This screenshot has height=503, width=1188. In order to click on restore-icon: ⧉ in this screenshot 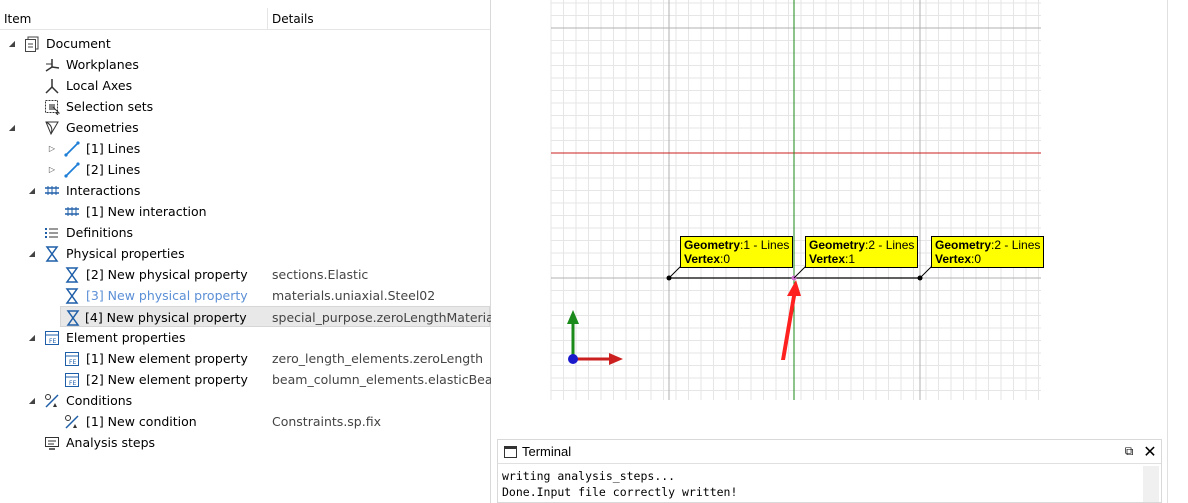, I will do `click(1129, 452)`.